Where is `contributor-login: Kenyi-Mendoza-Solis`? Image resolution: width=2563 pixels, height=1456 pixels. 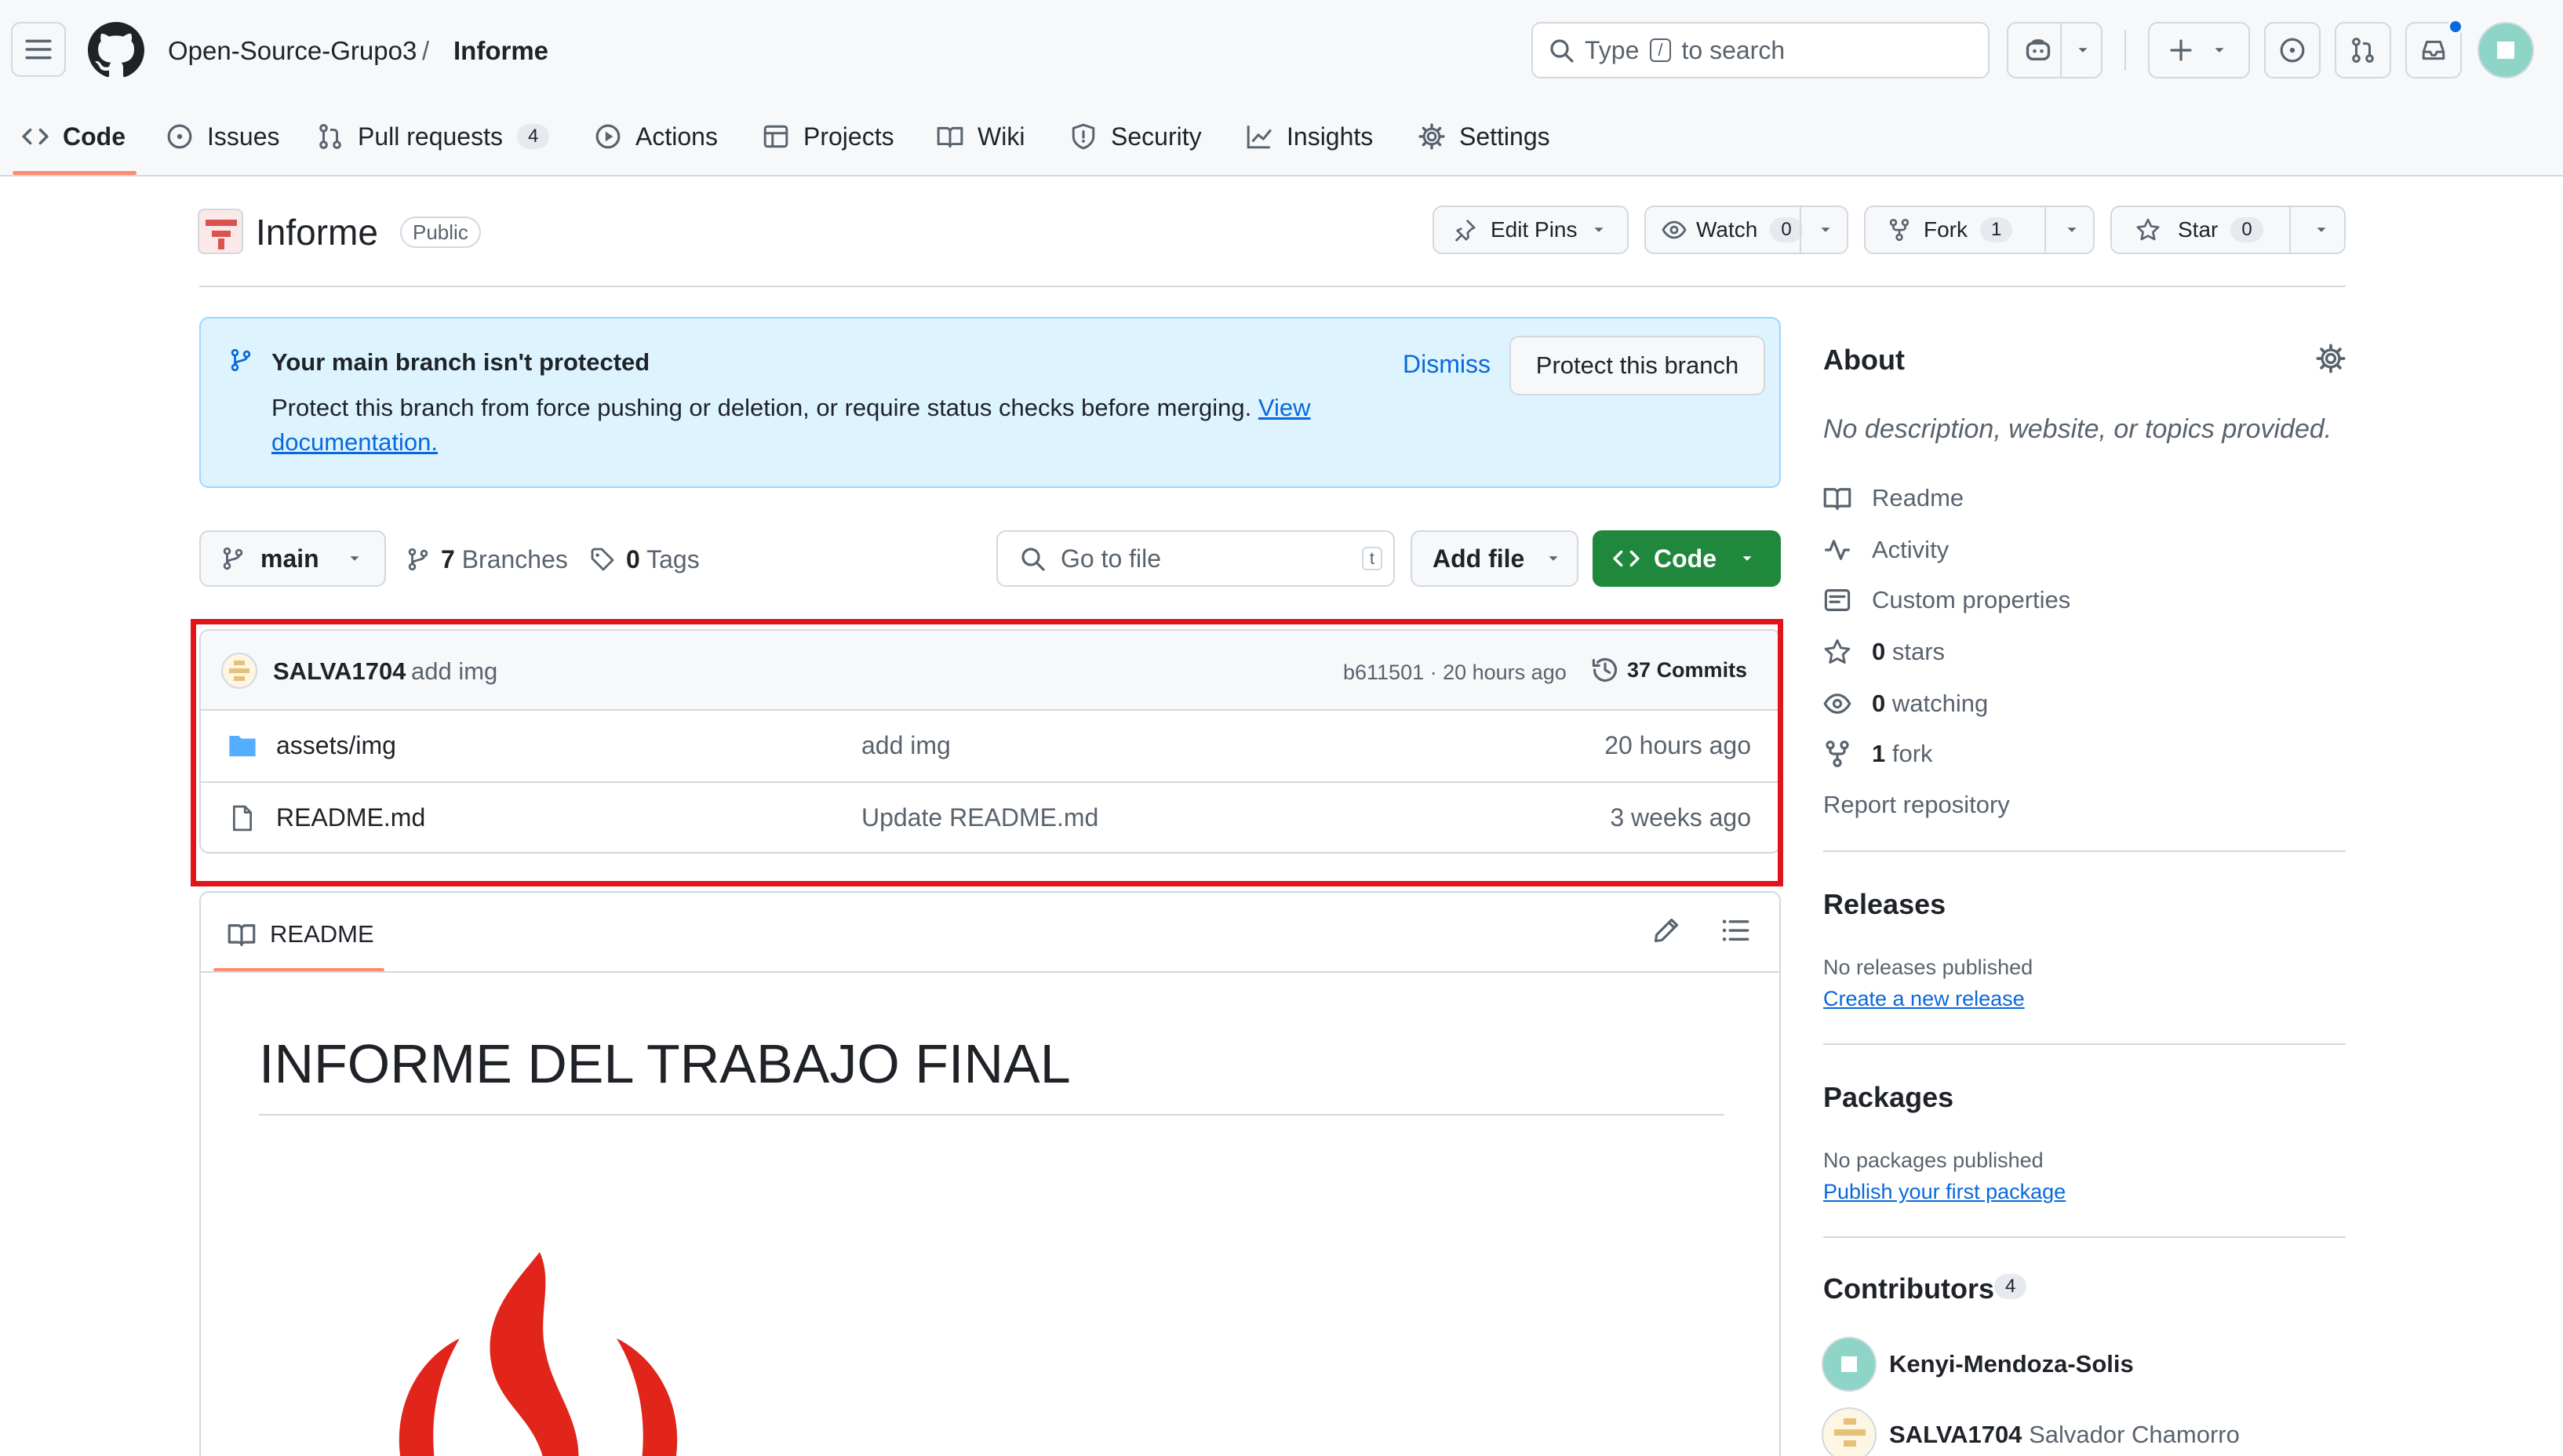 contributor-login: Kenyi-Mendoza-Solis is located at coordinates (2012, 1364).